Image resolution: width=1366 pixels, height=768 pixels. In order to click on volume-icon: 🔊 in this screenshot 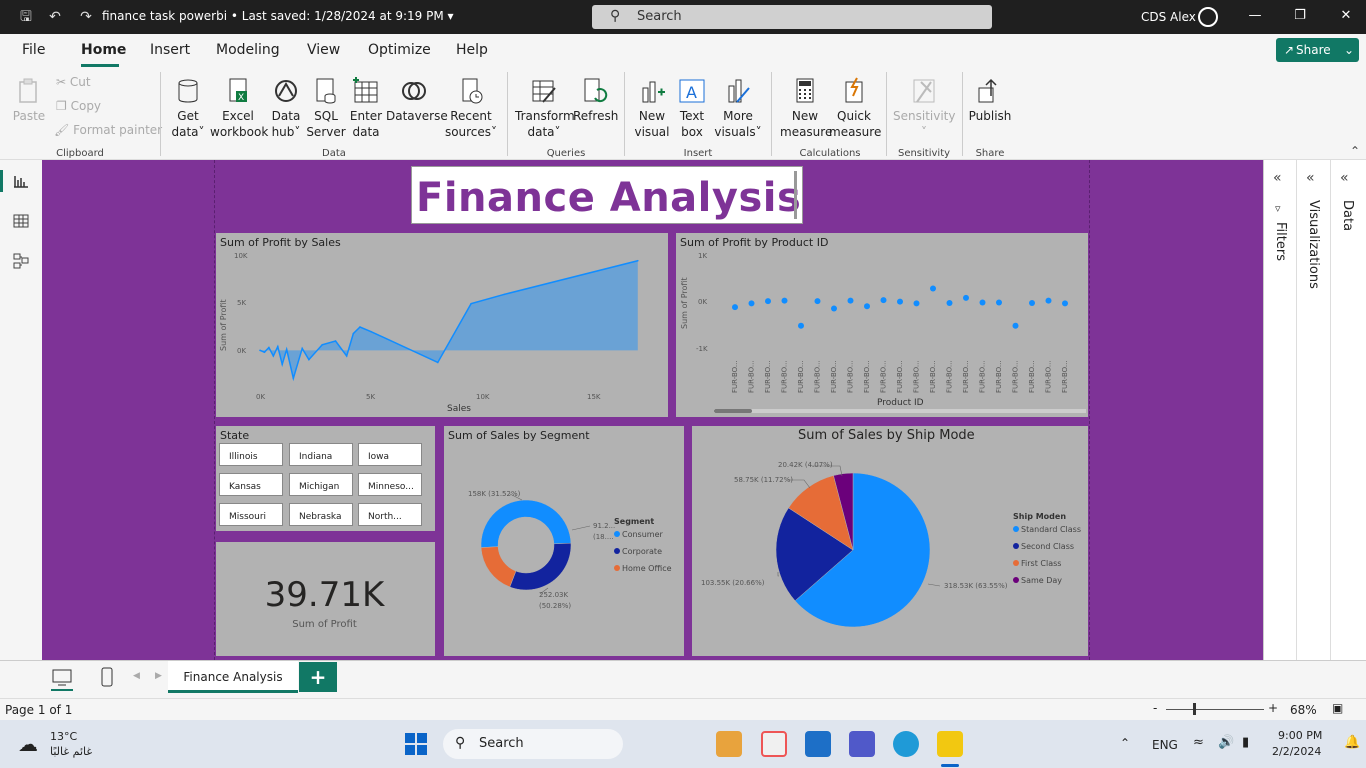, I will do `click(1226, 742)`.